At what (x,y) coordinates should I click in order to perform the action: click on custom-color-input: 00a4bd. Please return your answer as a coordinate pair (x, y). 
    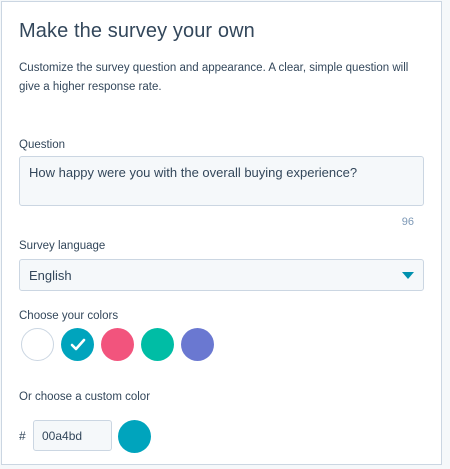
    Looking at the image, I should click on (72, 435).